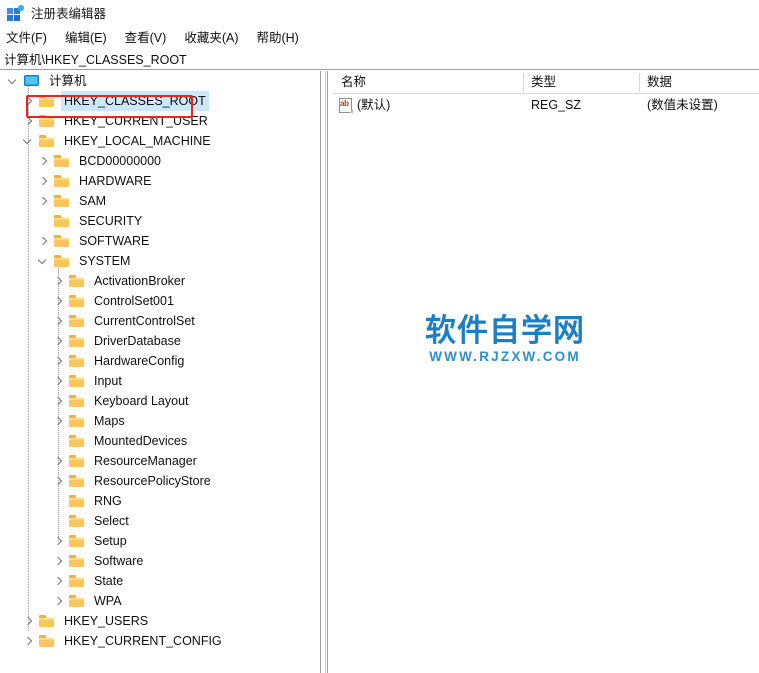  I want to click on tree-node-label: ActivationBroker, so click(140, 281).